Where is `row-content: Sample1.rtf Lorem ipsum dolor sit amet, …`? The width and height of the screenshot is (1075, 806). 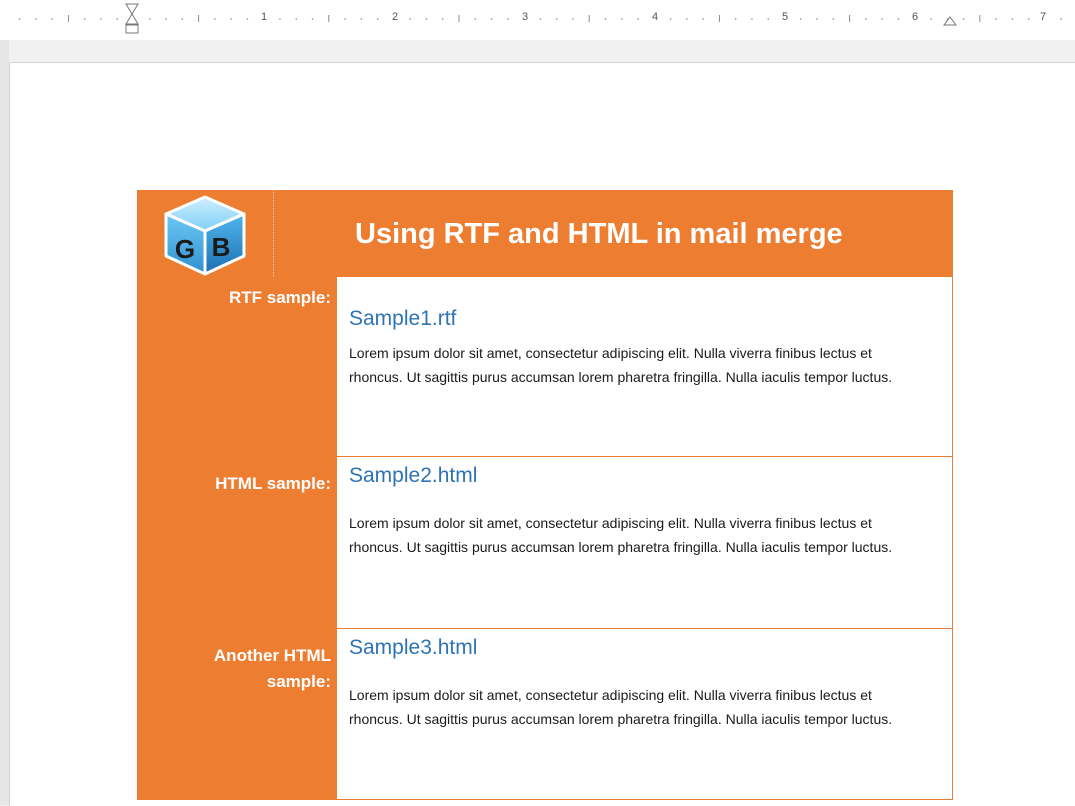 row-content: Sample1.rtf Lorem ipsum dolor sit amet, … is located at coordinates (645, 367).